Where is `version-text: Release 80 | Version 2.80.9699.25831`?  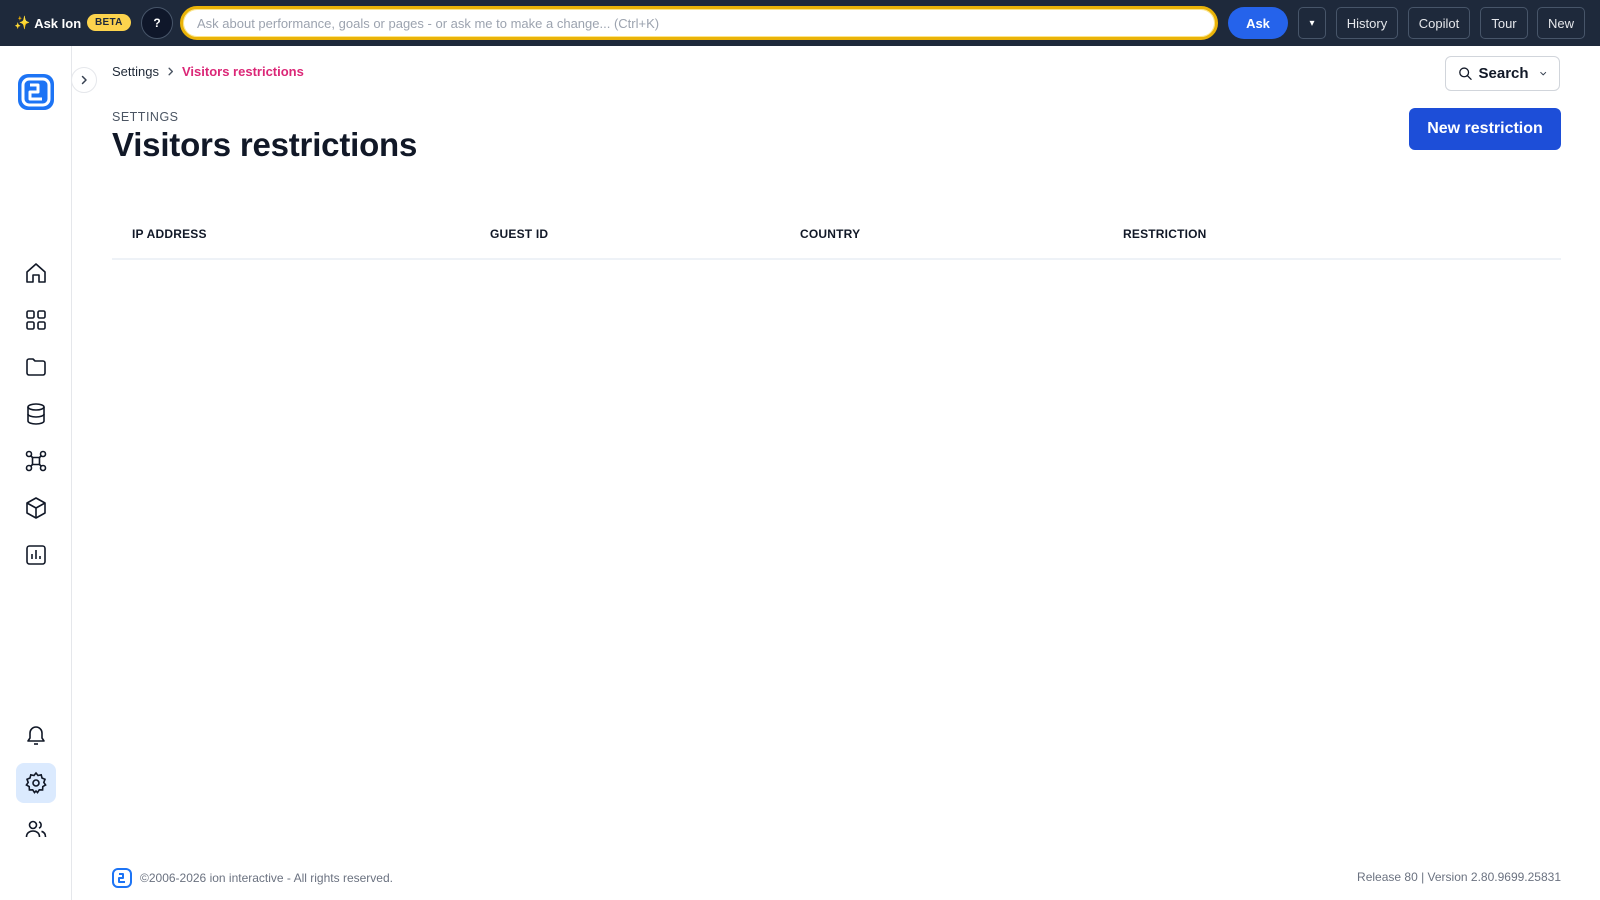
version-text: Release 80 | Version 2.80.9699.25831 is located at coordinates (1459, 877).